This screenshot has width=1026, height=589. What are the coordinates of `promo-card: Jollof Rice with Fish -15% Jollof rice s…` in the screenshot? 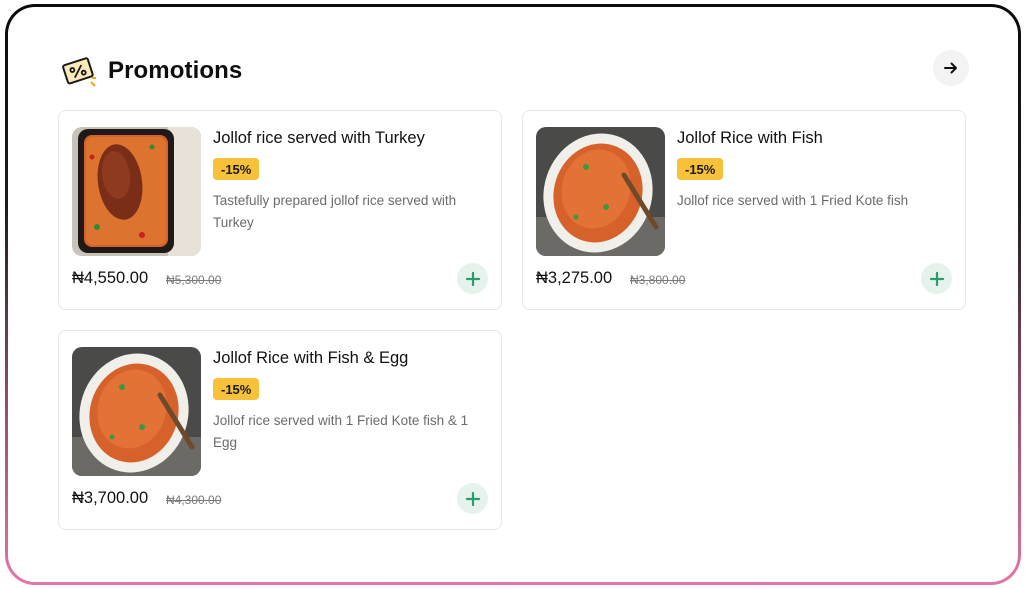 It's located at (744, 210).